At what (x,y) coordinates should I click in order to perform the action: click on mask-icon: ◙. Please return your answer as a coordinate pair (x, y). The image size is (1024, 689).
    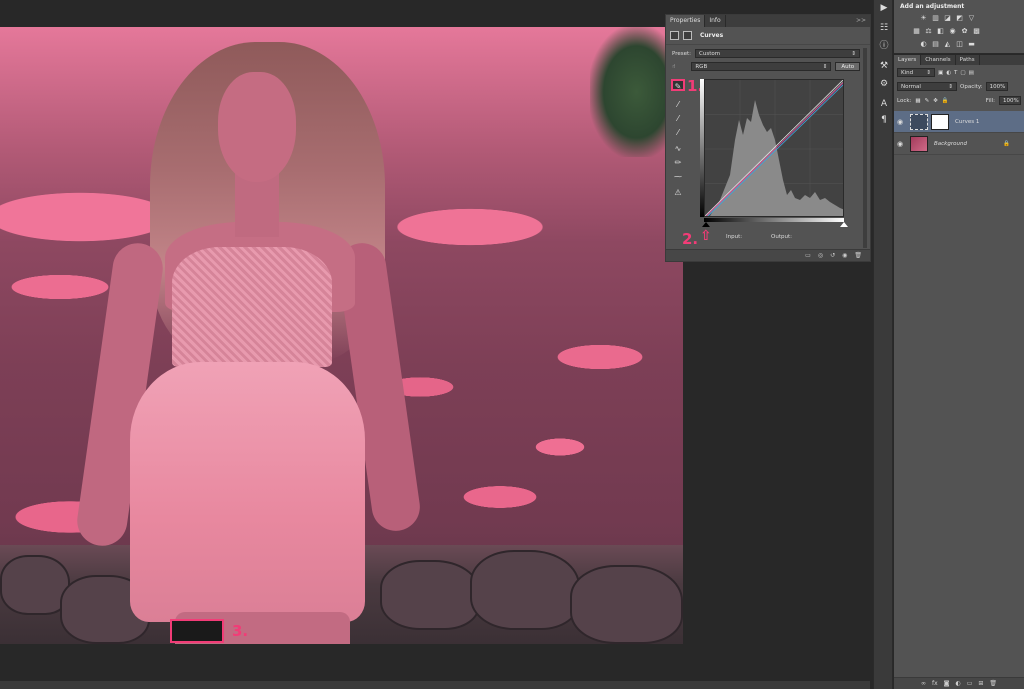
    Looking at the image, I should click on (947, 683).